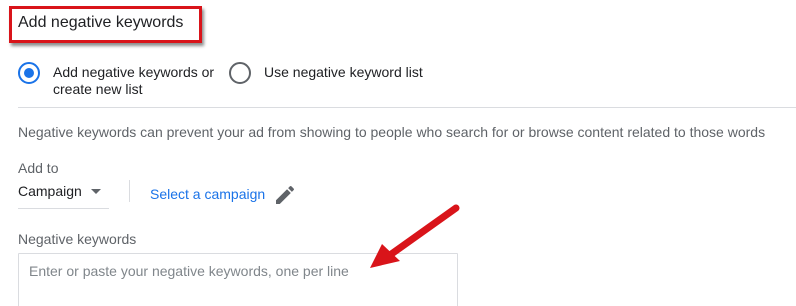 The width and height of the screenshot is (796, 306). Describe the element at coordinates (129, 191) in the screenshot. I see `vertical-divider` at that location.